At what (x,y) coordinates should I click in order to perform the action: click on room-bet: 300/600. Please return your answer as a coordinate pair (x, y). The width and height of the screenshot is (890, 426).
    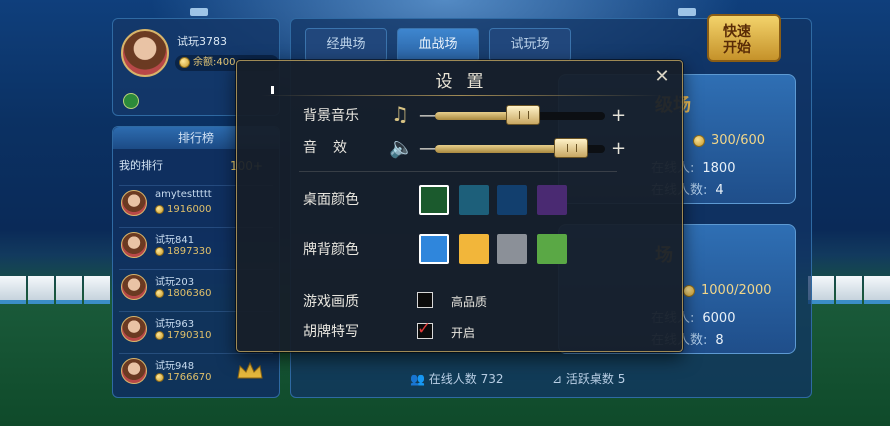
    Looking at the image, I should click on (729, 140).